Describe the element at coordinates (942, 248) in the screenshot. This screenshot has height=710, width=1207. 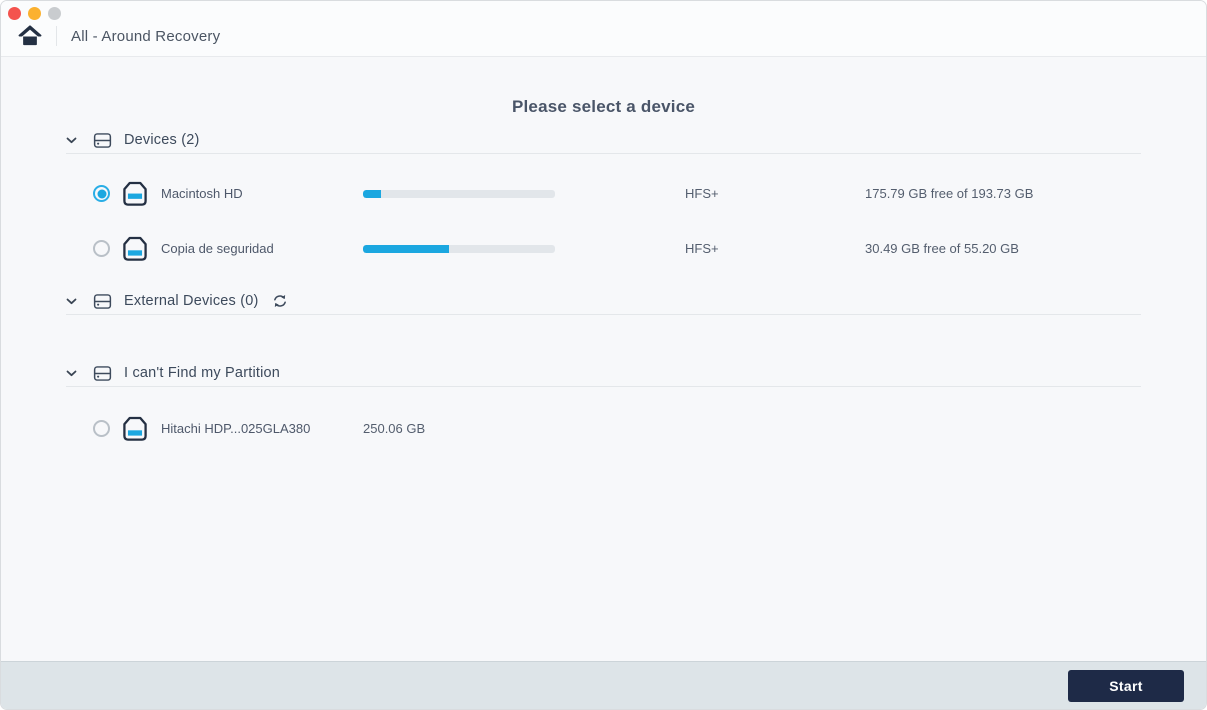
I see `free-space-label: 30.49 GB free of 55.20 GB` at that location.